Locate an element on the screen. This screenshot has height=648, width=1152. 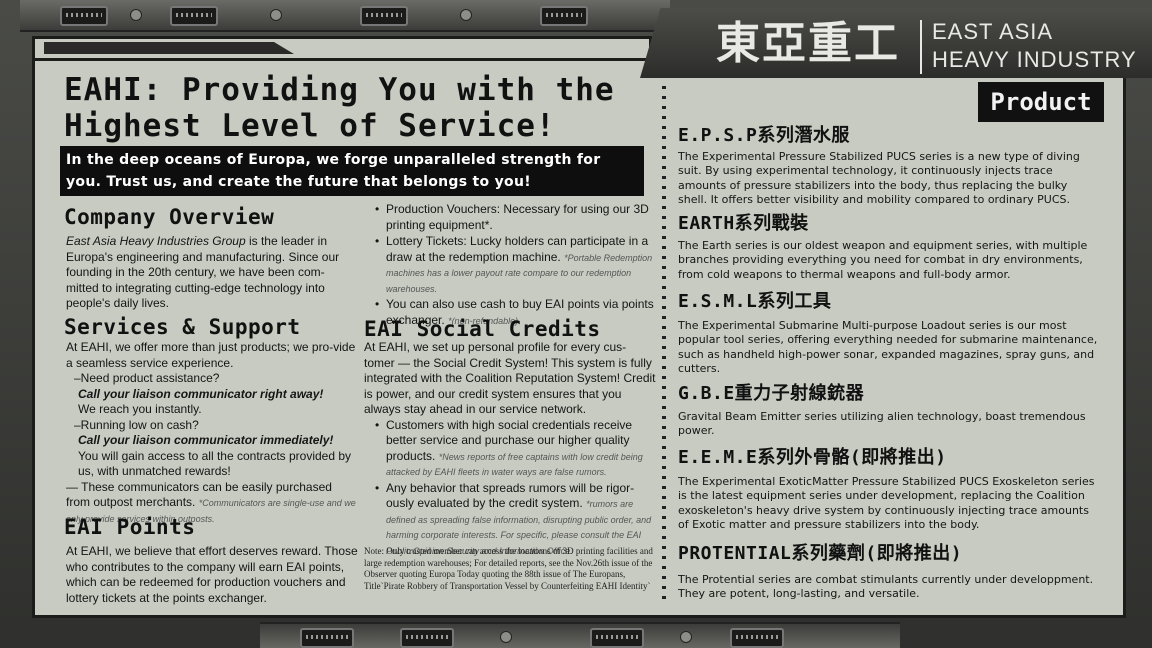
product-title-eeme: E.E.M.E系列外骨骼(即將推出) is located at coordinates (812, 457).